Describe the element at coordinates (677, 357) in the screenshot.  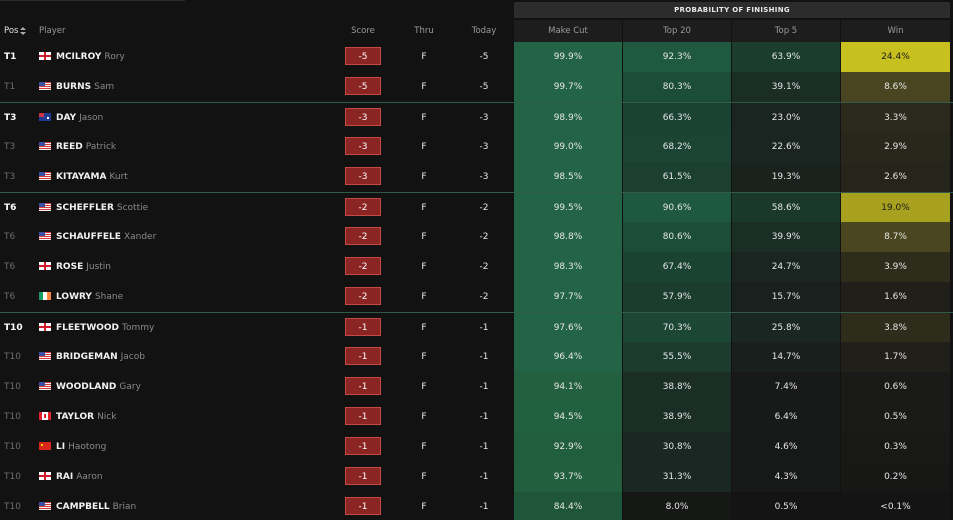
I see `top20-cell: 55.5%` at that location.